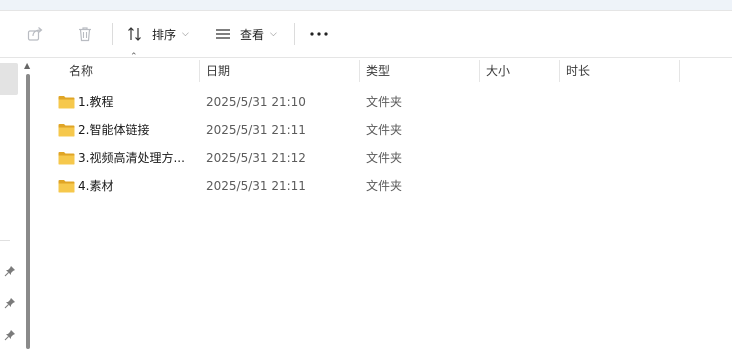  I want to click on column-header-row: ⌃ 名称 日期 类型 大小 时长, so click(386, 68).